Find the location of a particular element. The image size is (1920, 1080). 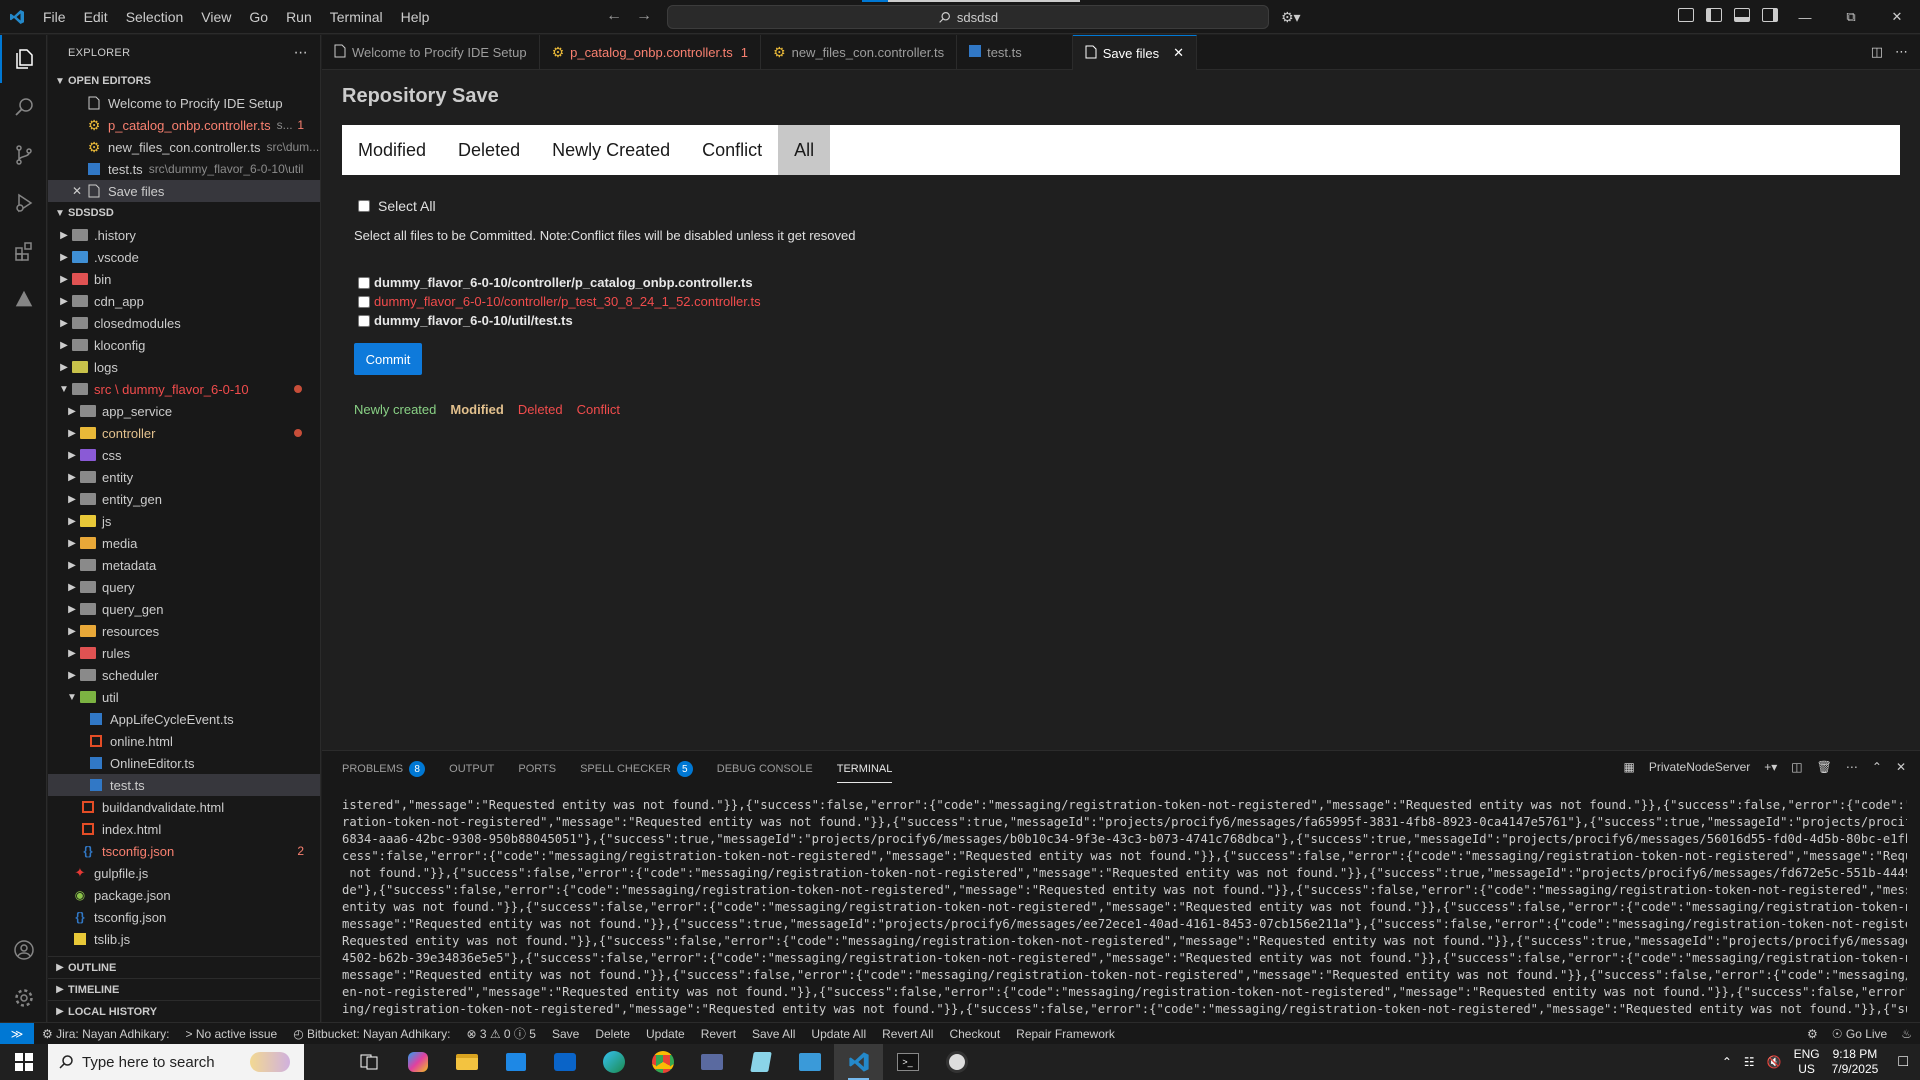

customize-layout-icon is located at coordinates (1686, 15).